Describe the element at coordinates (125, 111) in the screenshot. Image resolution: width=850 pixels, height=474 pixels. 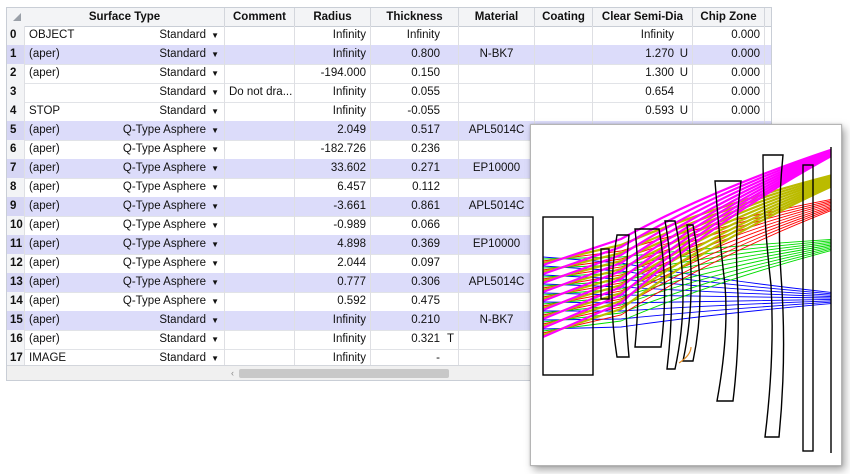
I see `surface-type-cell: STOP Standard ▼` at that location.